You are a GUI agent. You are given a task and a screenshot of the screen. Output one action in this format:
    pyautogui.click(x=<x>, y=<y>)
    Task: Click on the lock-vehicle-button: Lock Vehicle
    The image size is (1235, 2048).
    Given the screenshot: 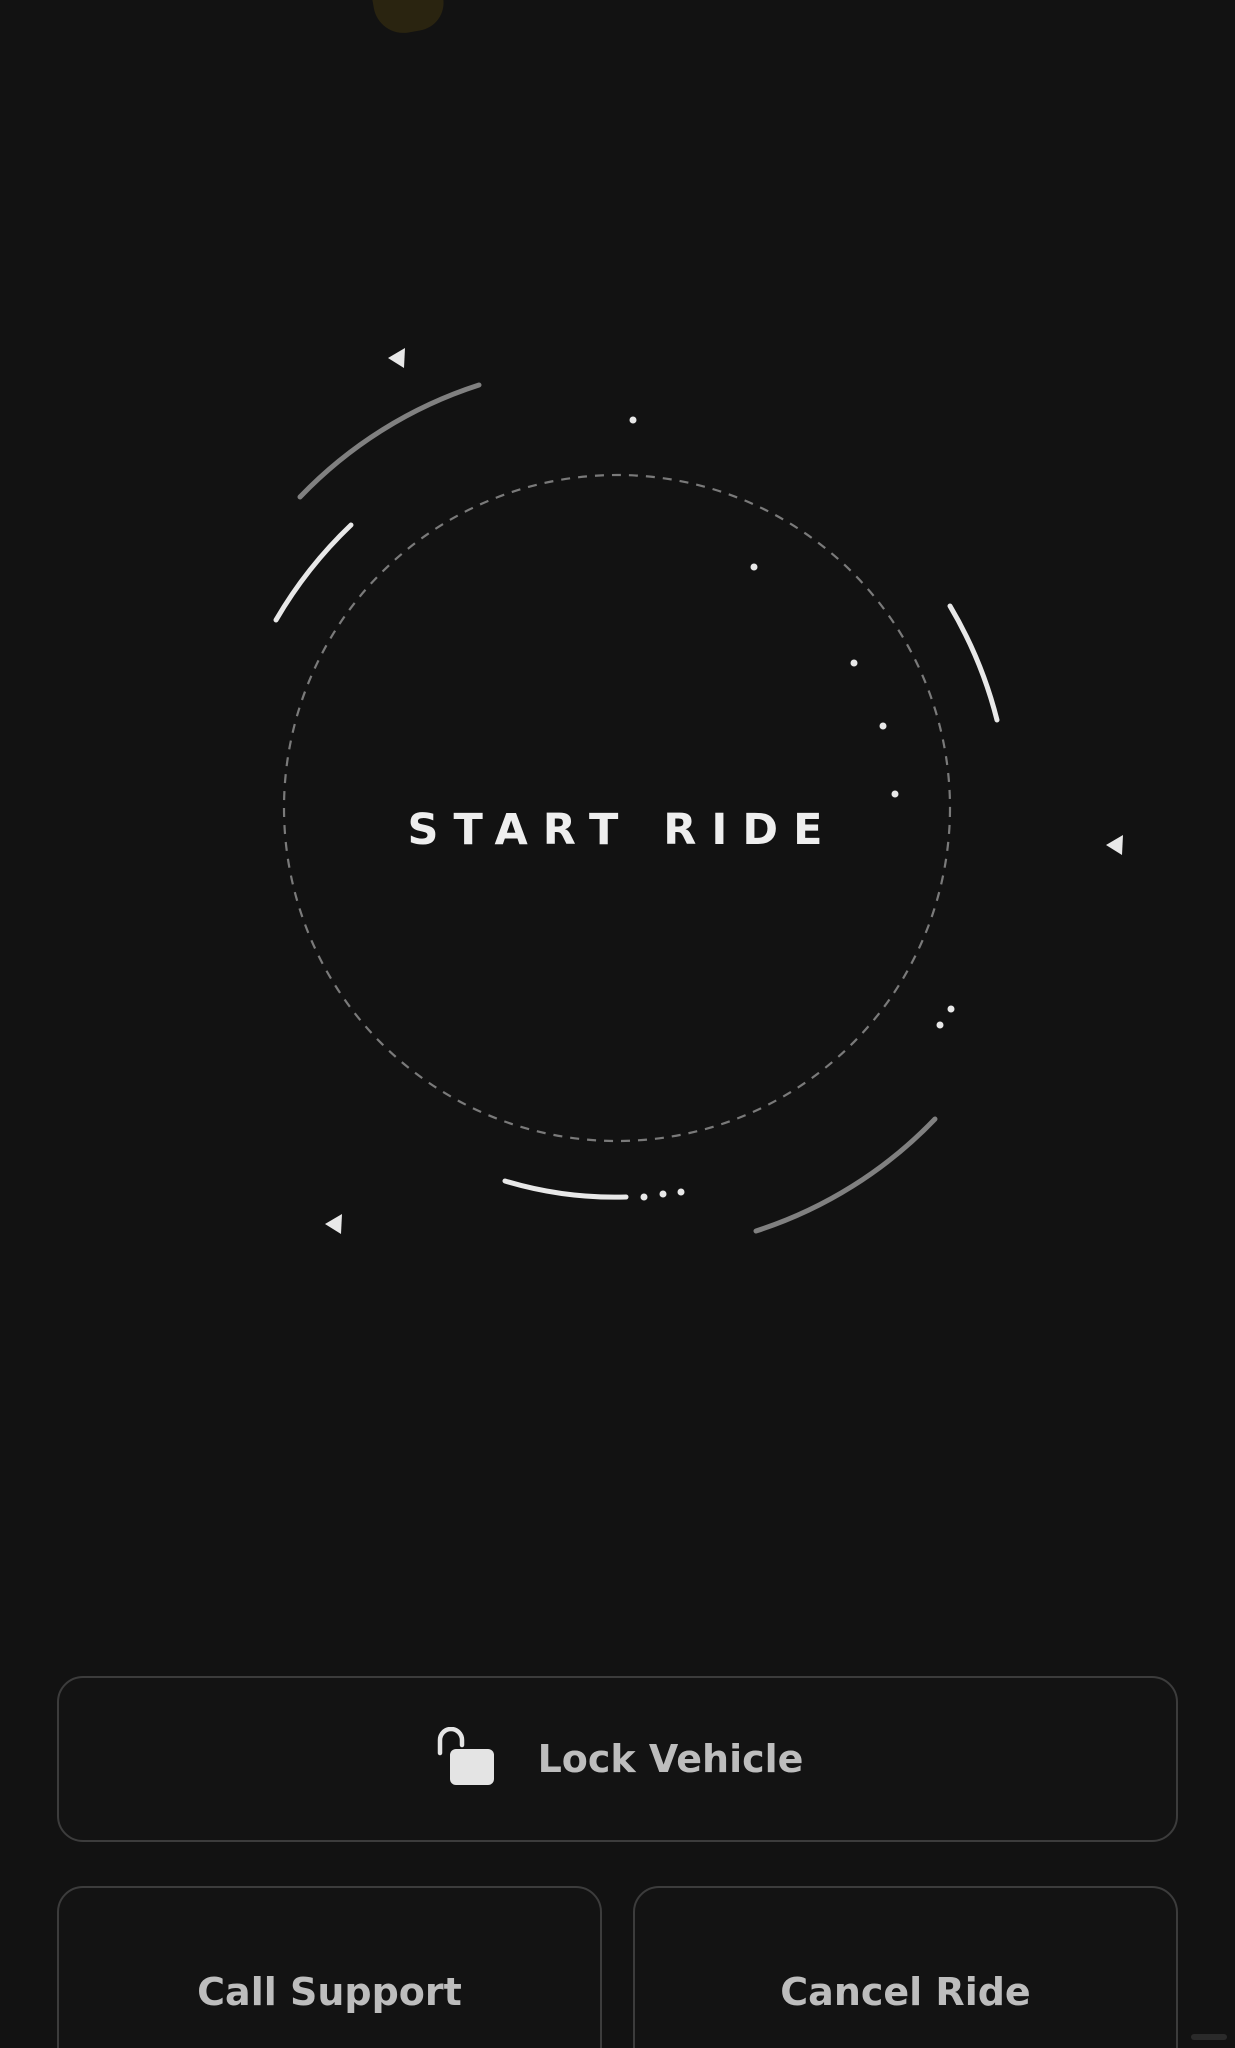 What is the action you would take?
    pyautogui.click(x=617, y=1759)
    